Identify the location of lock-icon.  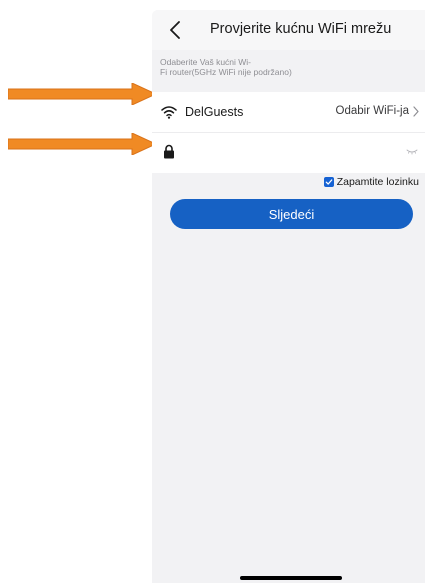
(169, 151).